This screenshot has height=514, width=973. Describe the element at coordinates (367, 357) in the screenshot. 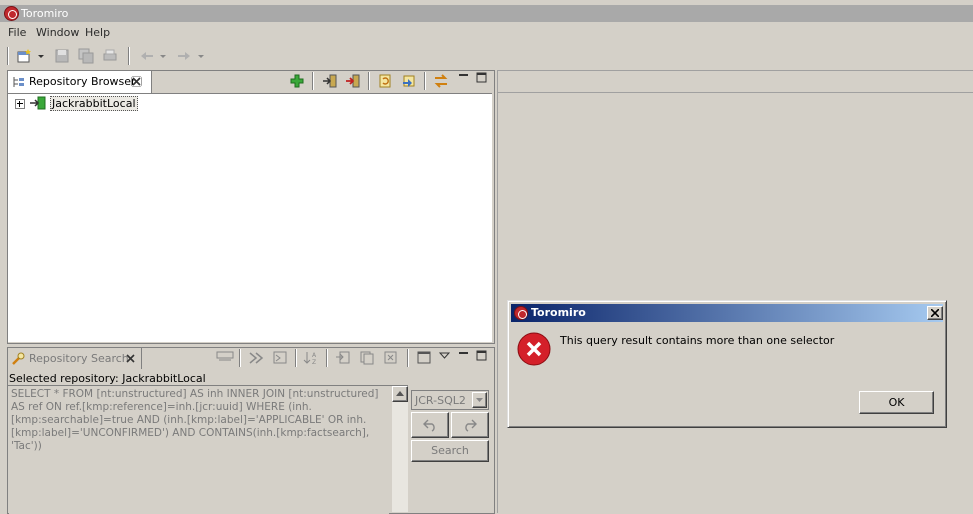

I see `copy-icon` at that location.